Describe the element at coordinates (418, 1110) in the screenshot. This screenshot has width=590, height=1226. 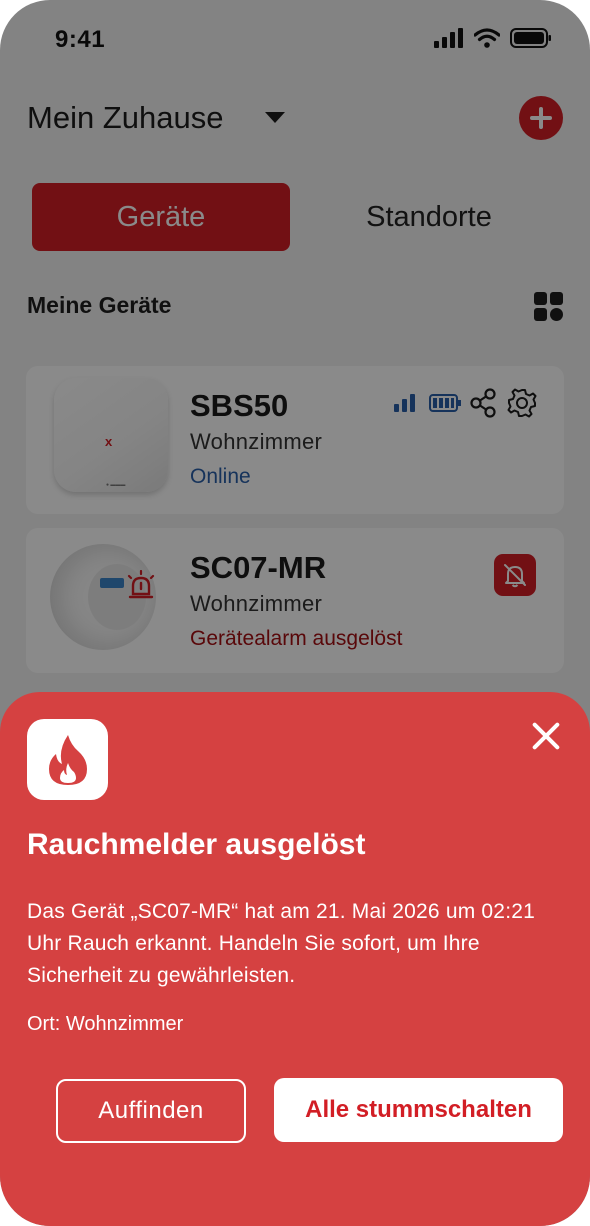
I see `mute-all-button: Alle stummschalten` at that location.